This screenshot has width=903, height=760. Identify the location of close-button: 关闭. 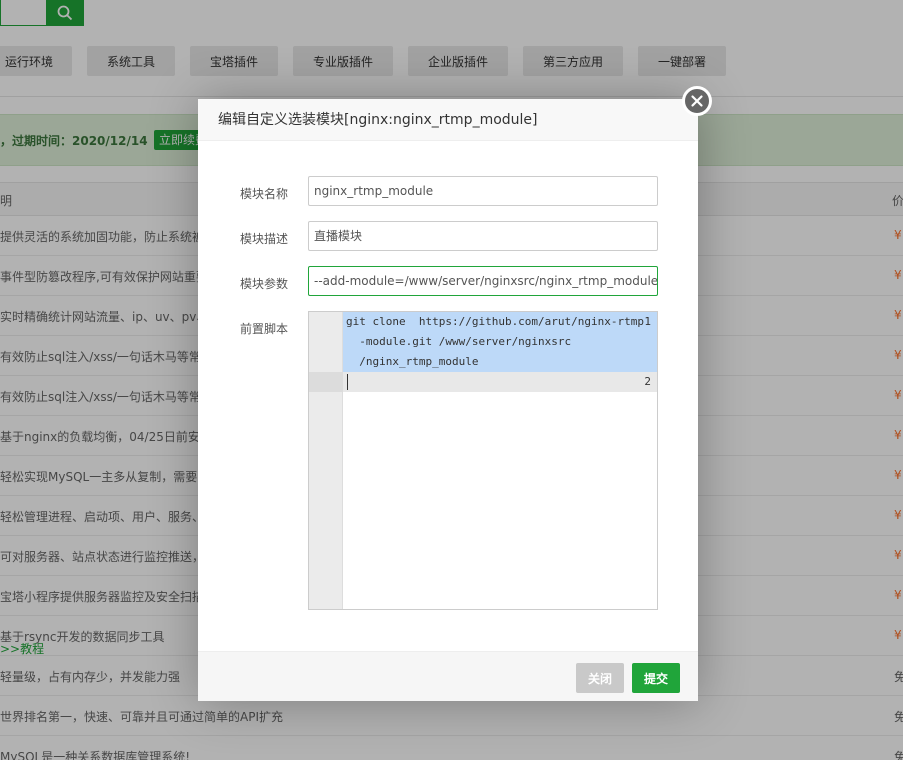
(600, 678).